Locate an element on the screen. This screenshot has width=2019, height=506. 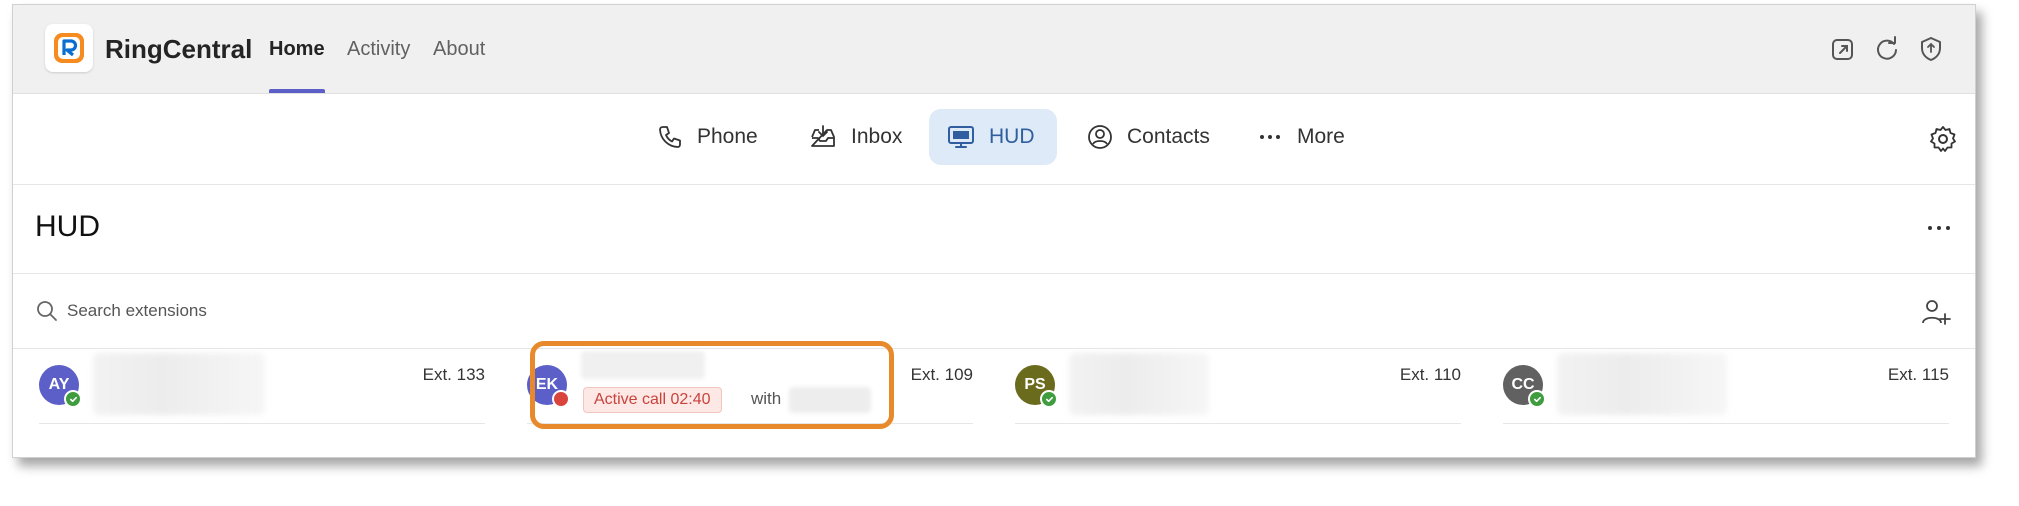
app-title: RingCentral is located at coordinates (179, 49).